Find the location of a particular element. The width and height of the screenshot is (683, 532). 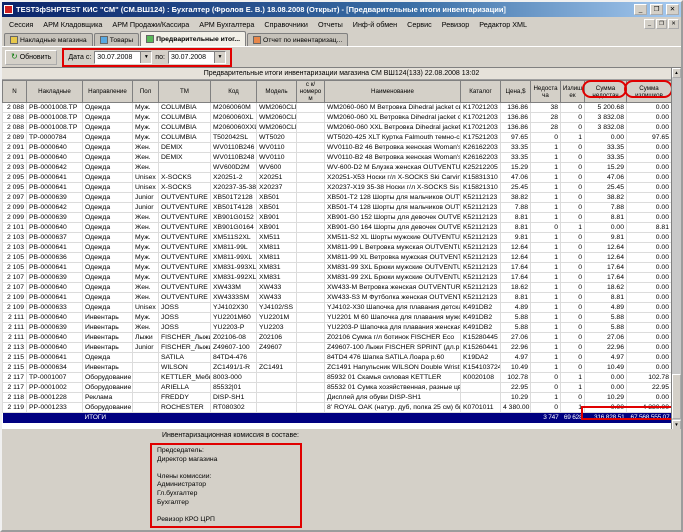

menu-item: АРМ Продажи/Кассира is located at coordinates (150, 24).